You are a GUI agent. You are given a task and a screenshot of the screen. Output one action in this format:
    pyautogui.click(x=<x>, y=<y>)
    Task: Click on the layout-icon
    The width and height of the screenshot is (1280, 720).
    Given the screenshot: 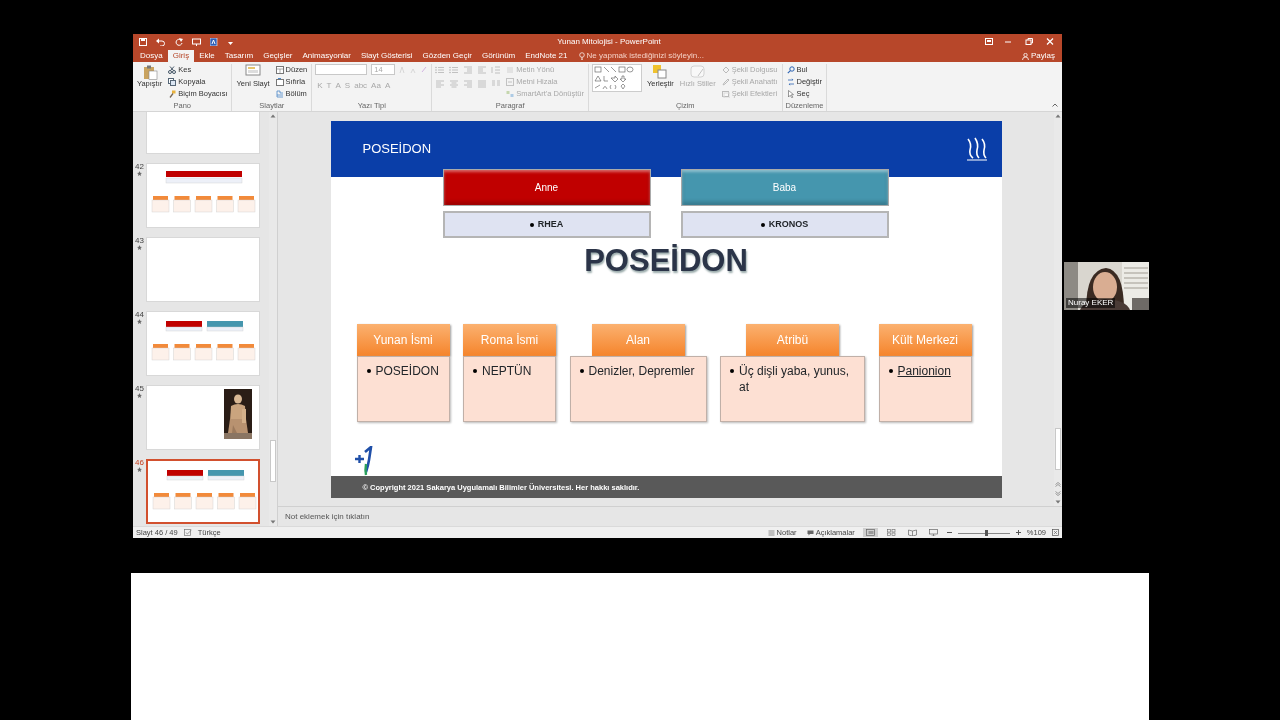 What is the action you would take?
    pyautogui.click(x=279, y=69)
    